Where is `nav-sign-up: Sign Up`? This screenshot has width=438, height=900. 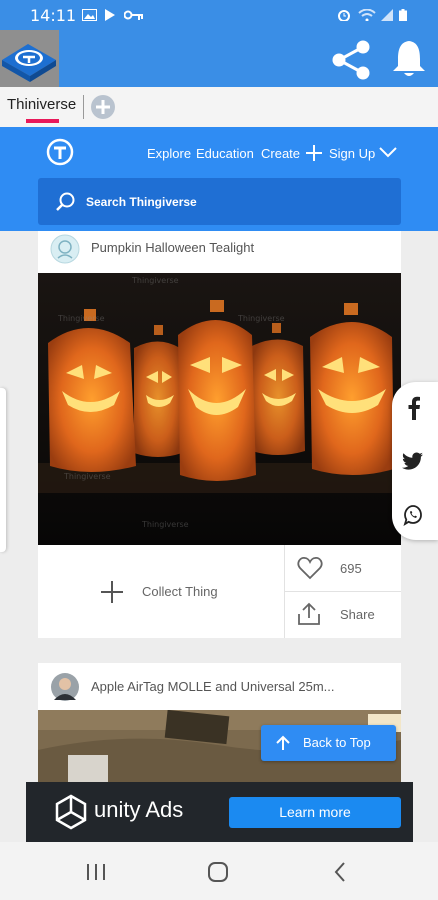 nav-sign-up: Sign Up is located at coordinates (352, 153).